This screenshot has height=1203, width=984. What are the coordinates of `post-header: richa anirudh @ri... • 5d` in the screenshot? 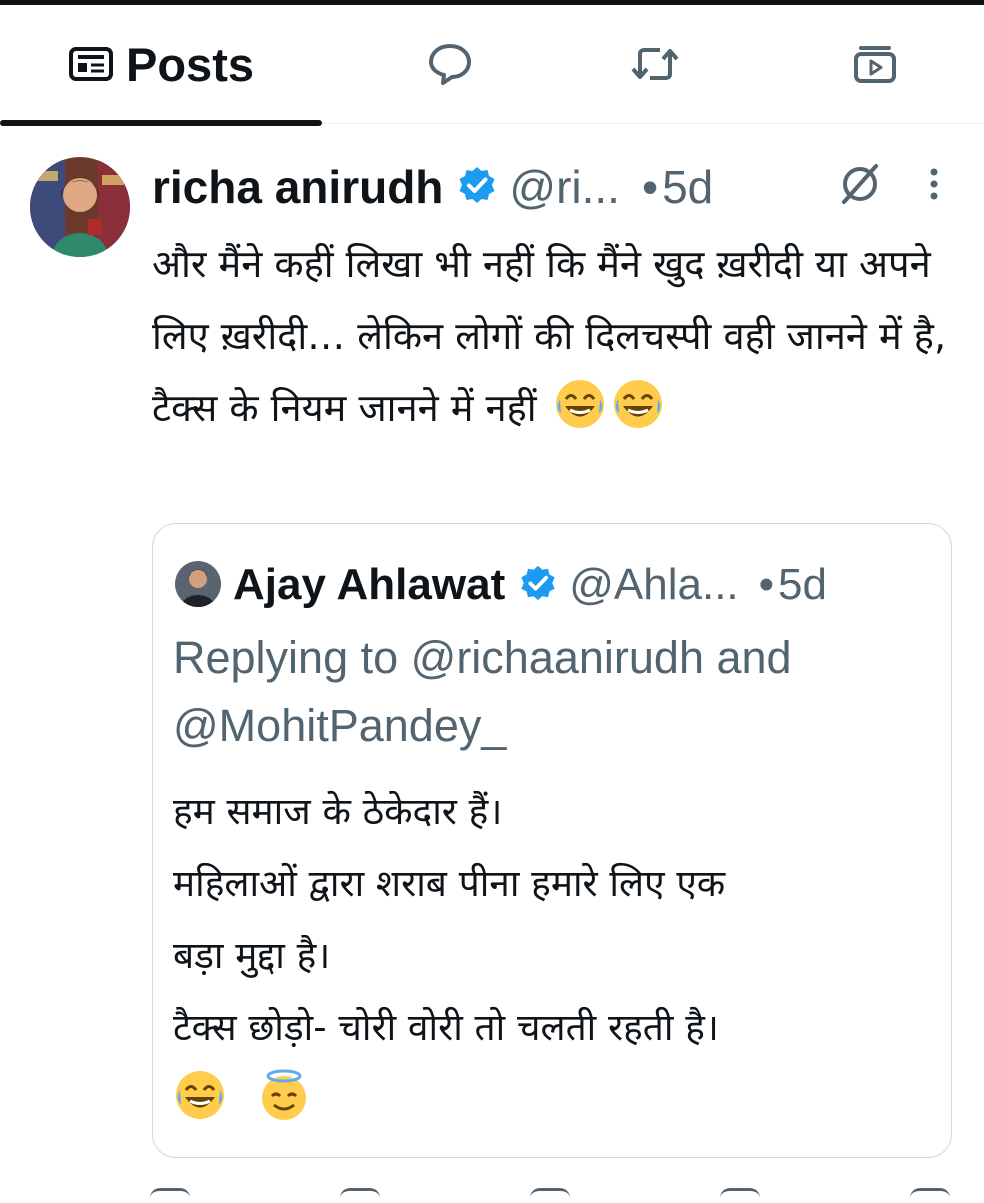 It's located at (432, 187).